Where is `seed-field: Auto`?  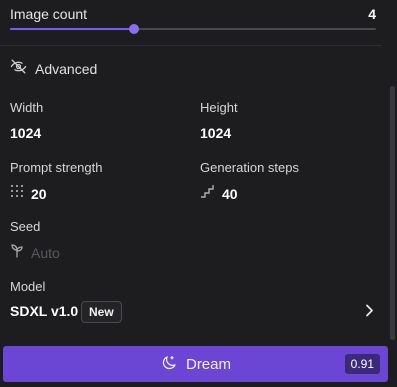 seed-field: Auto is located at coordinates (35, 253).